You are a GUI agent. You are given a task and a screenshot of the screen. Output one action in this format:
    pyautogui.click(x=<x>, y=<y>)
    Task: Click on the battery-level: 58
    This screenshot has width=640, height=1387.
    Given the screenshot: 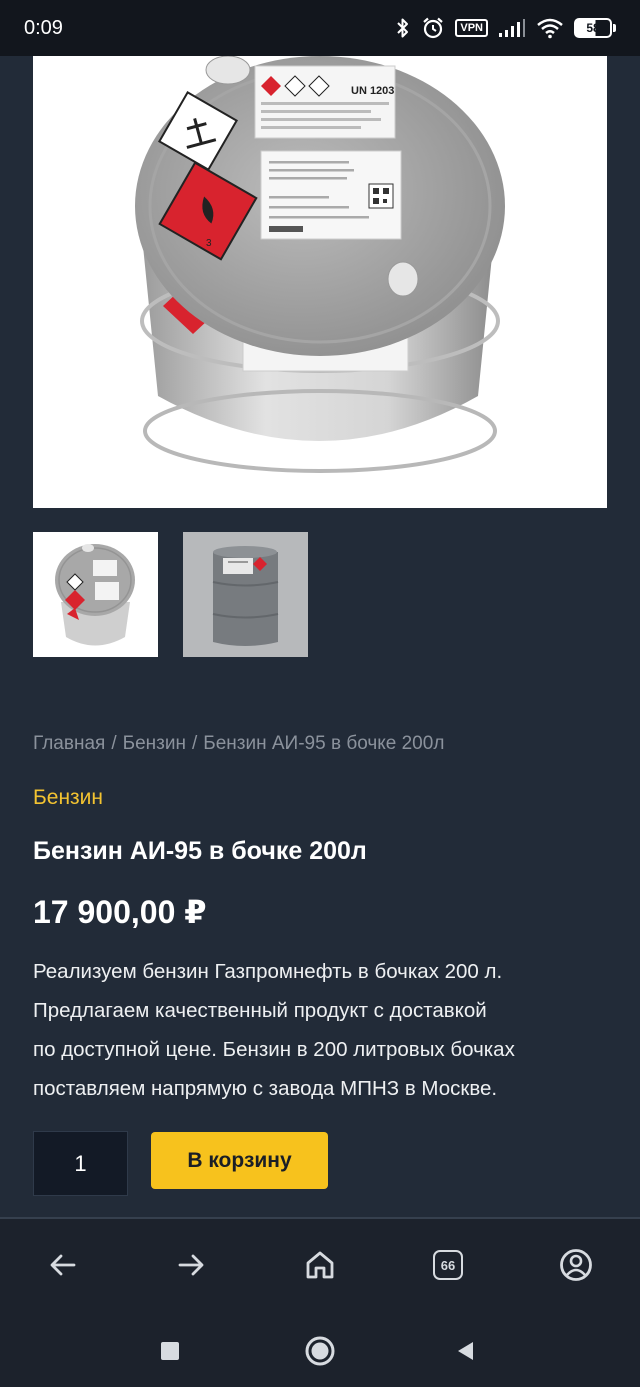 What is the action you would take?
    pyautogui.click(x=593, y=28)
    